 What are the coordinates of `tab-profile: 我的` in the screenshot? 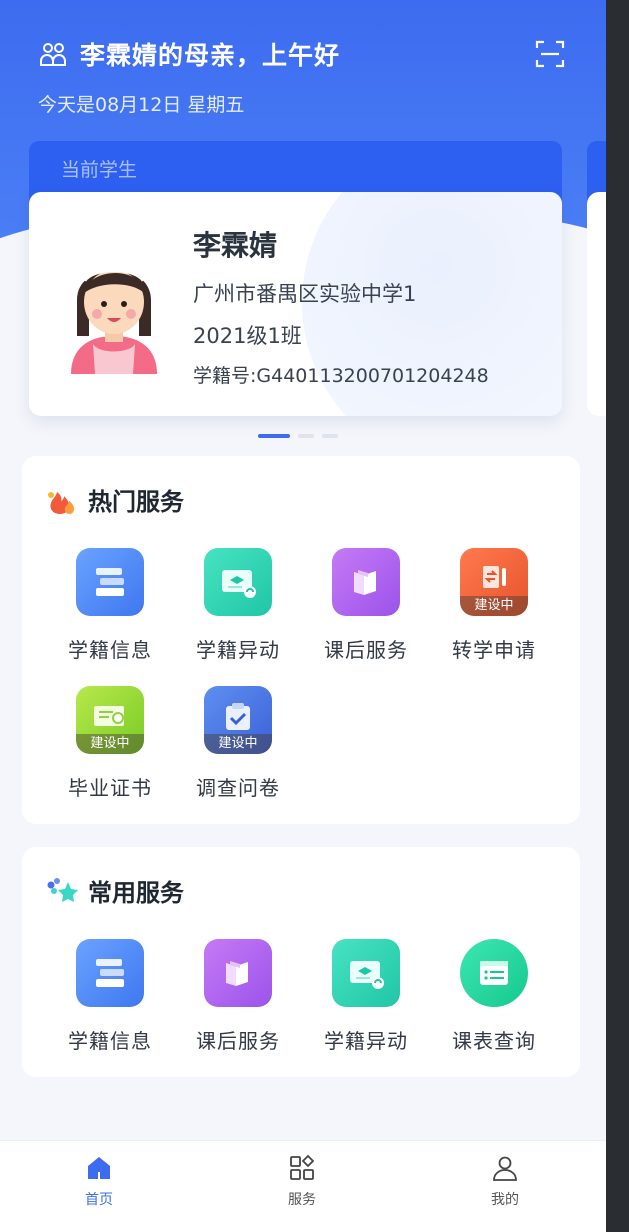 It's located at (505, 1181).